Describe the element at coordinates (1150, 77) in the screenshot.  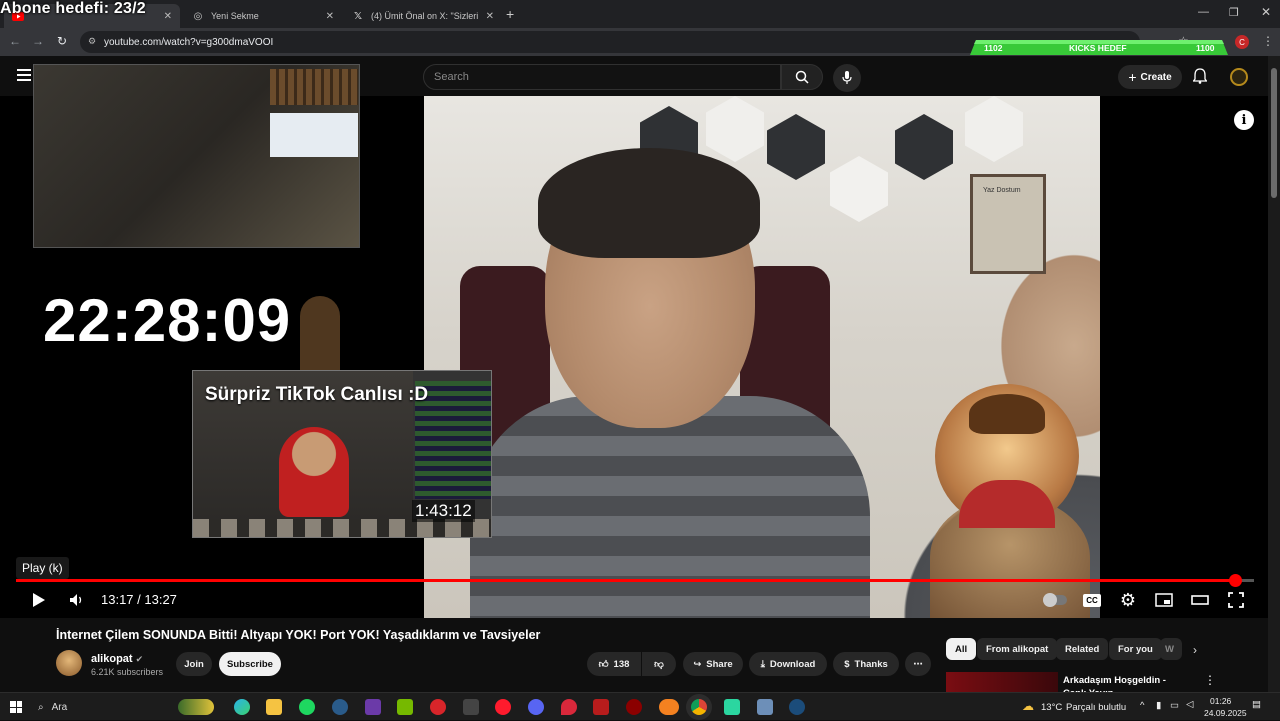
I see `create-button: + Create` at that location.